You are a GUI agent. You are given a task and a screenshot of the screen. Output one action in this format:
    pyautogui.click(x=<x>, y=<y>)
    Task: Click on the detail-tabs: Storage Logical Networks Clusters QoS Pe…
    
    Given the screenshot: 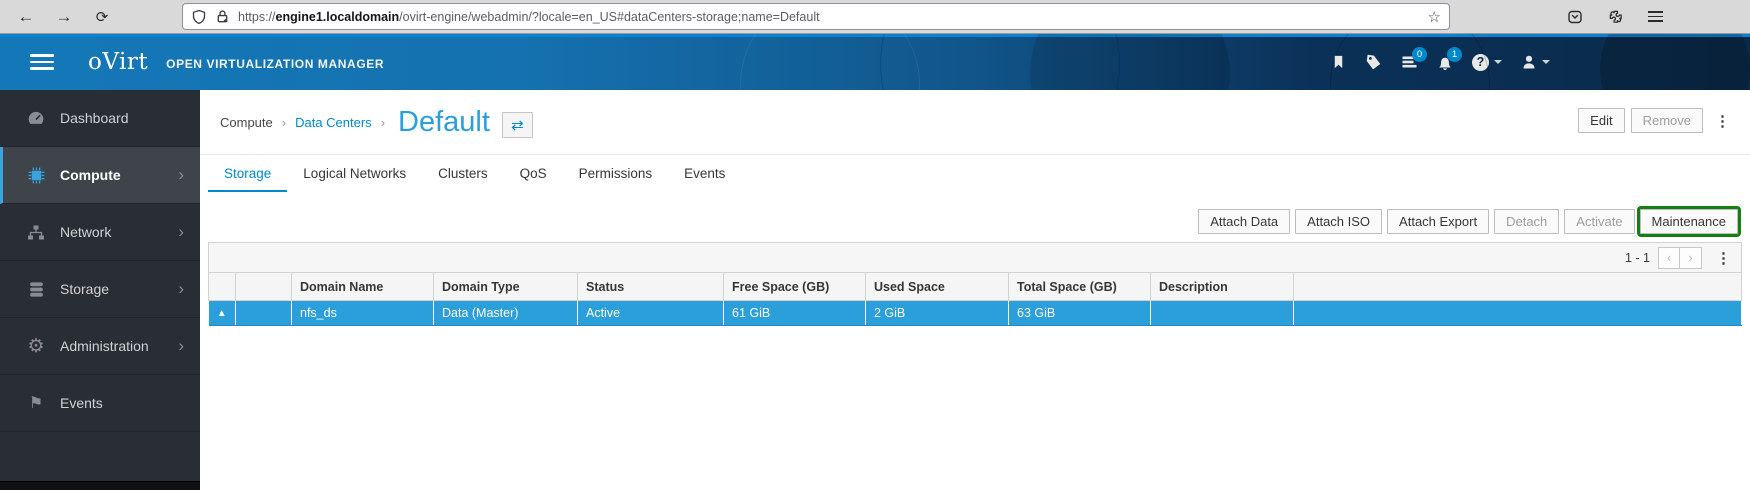 What is the action you would take?
    pyautogui.click(x=975, y=173)
    